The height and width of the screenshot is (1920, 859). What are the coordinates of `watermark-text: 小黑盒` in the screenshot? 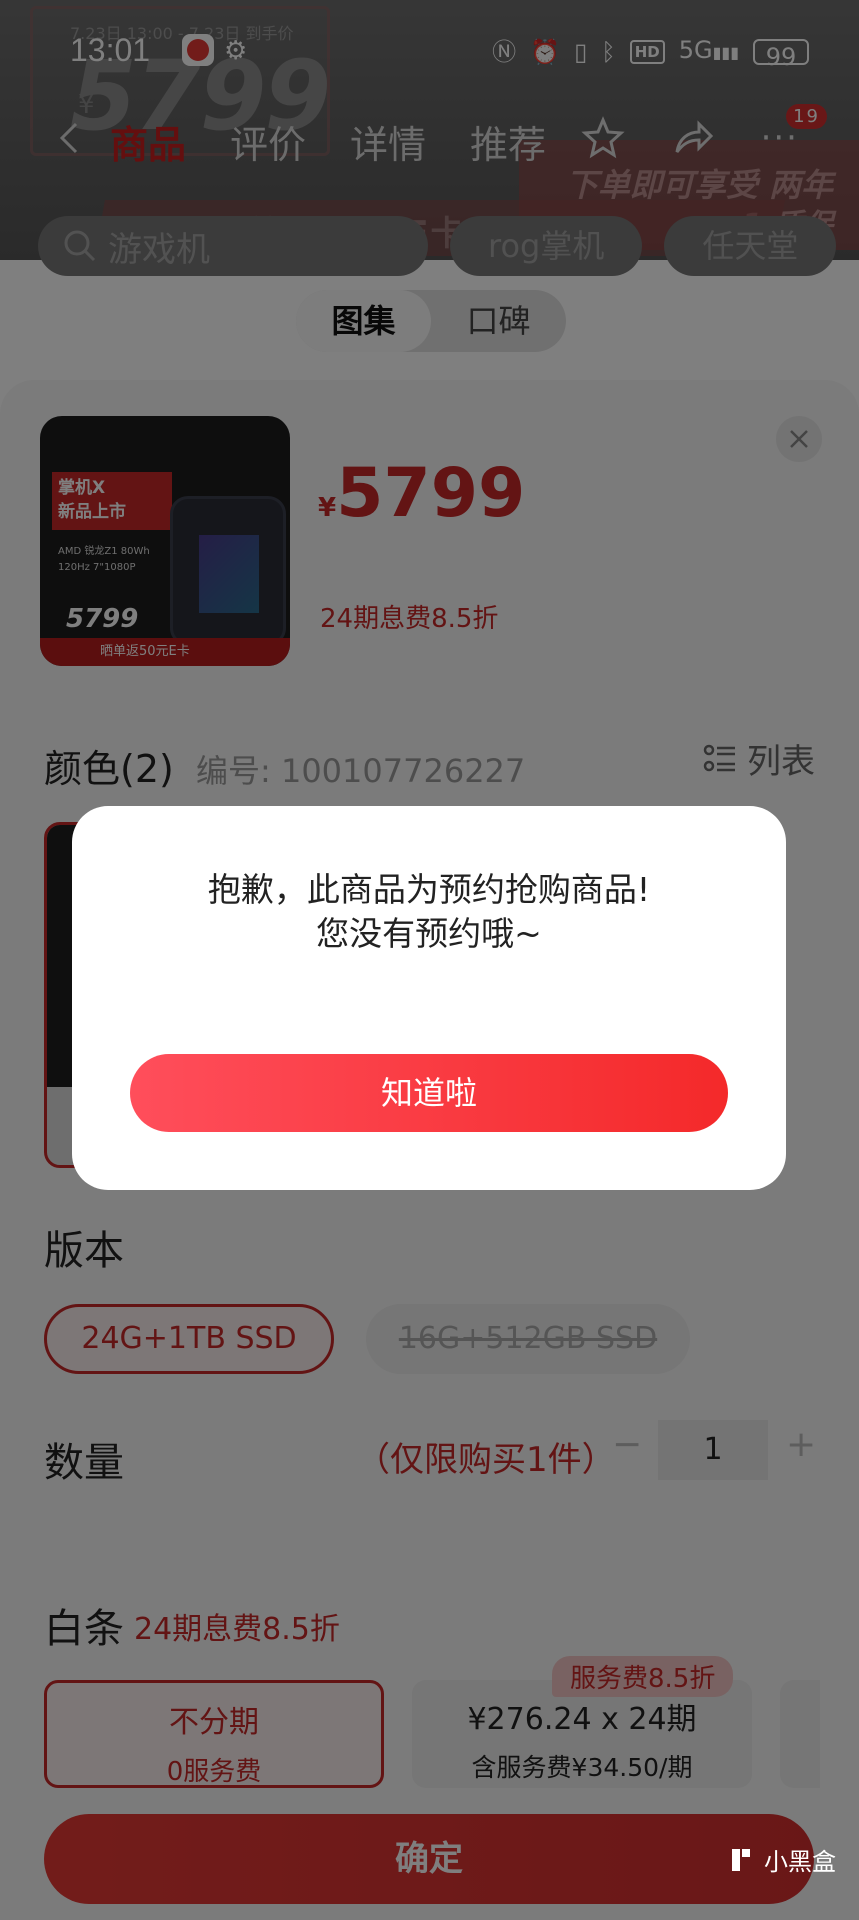 It's located at (800, 1862).